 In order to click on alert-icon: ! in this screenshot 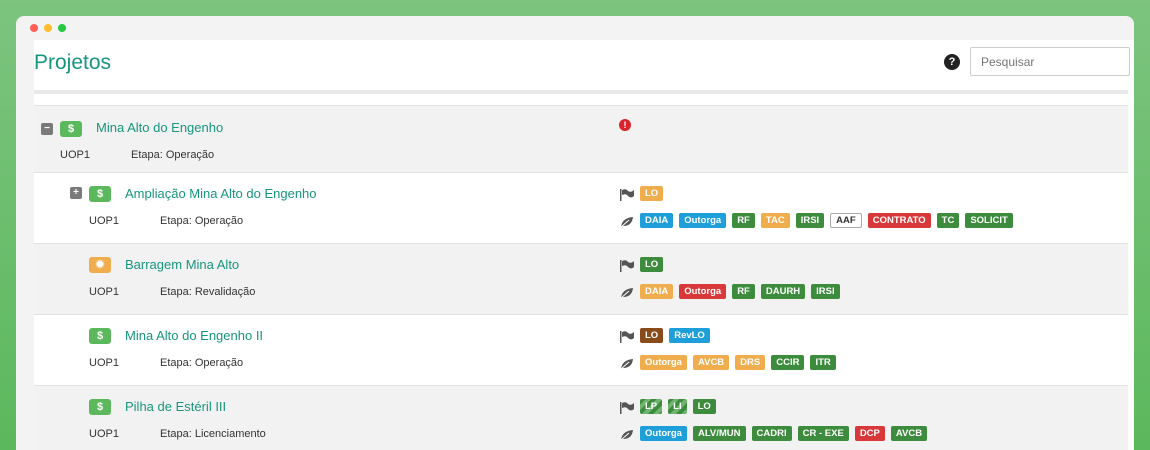, I will do `click(625, 125)`.